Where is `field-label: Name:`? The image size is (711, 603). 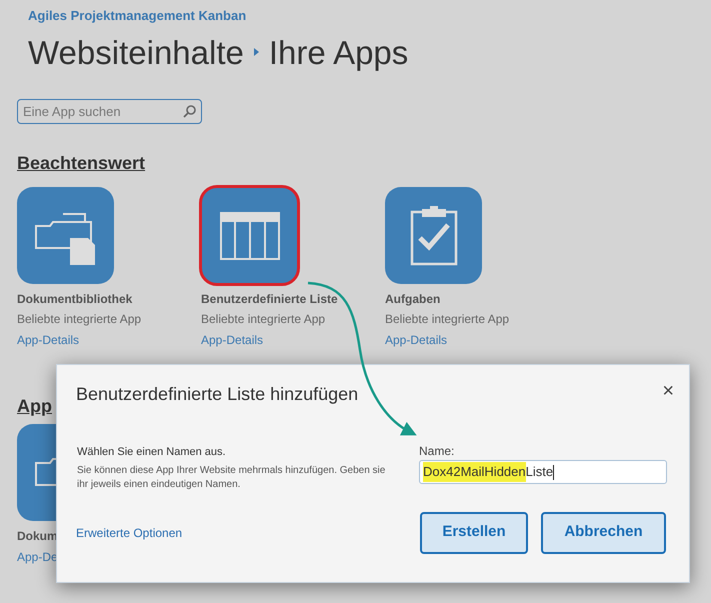 field-label: Name: is located at coordinates (437, 451).